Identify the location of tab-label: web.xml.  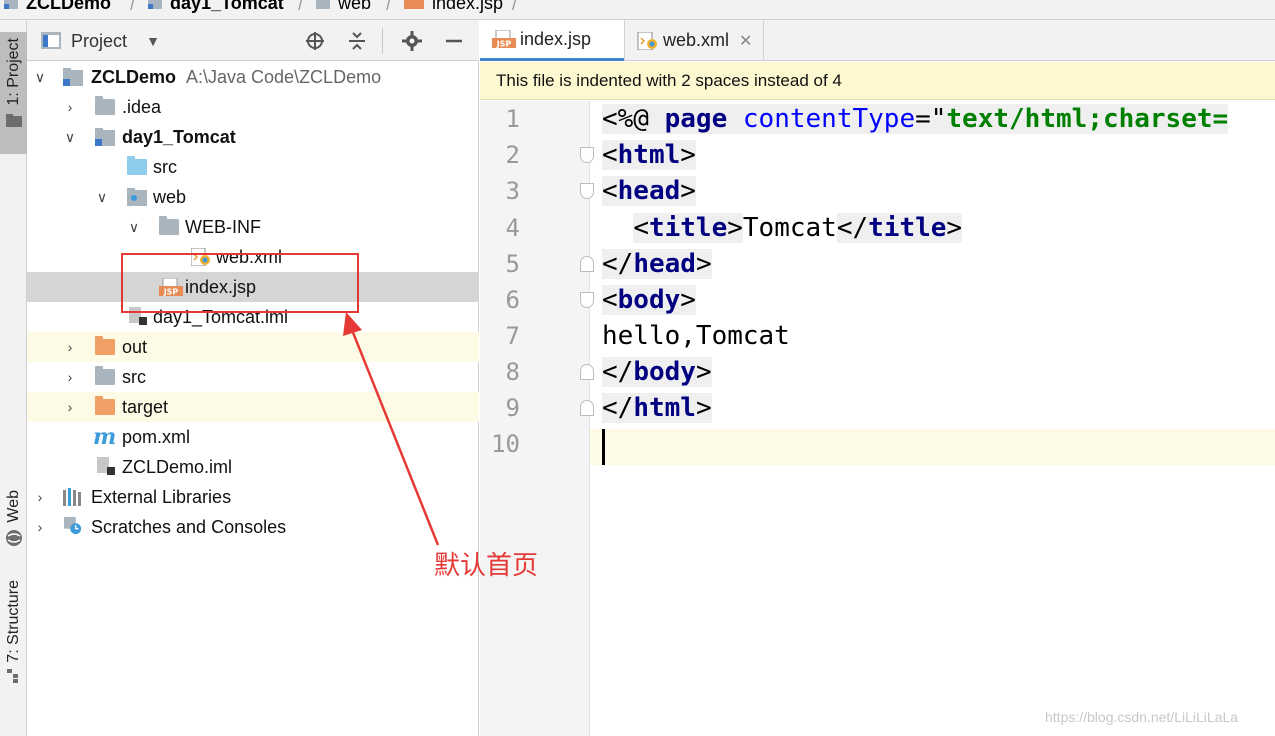
(696, 40).